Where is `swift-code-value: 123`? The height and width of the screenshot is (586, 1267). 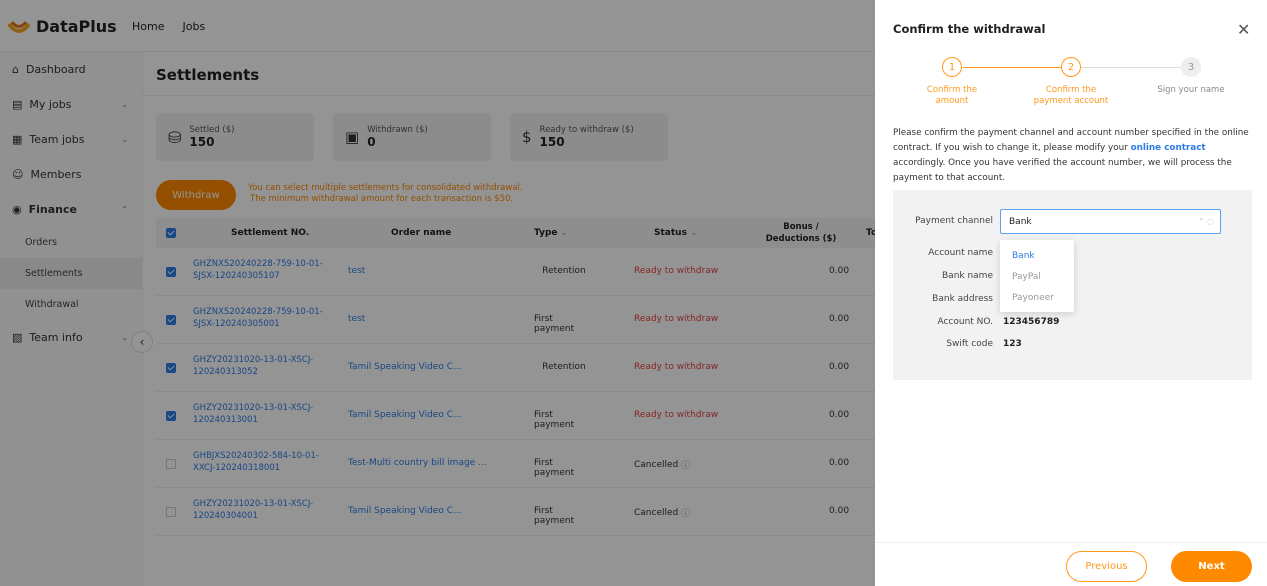 swift-code-value: 123 is located at coordinates (1012, 344).